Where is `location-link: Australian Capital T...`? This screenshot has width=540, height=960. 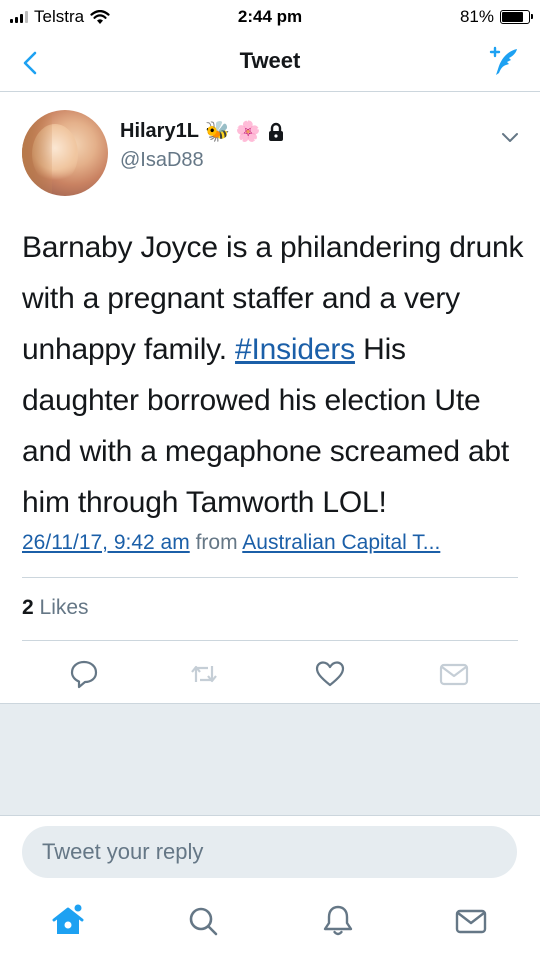
location-link: Australian Capital T... is located at coordinates (341, 542).